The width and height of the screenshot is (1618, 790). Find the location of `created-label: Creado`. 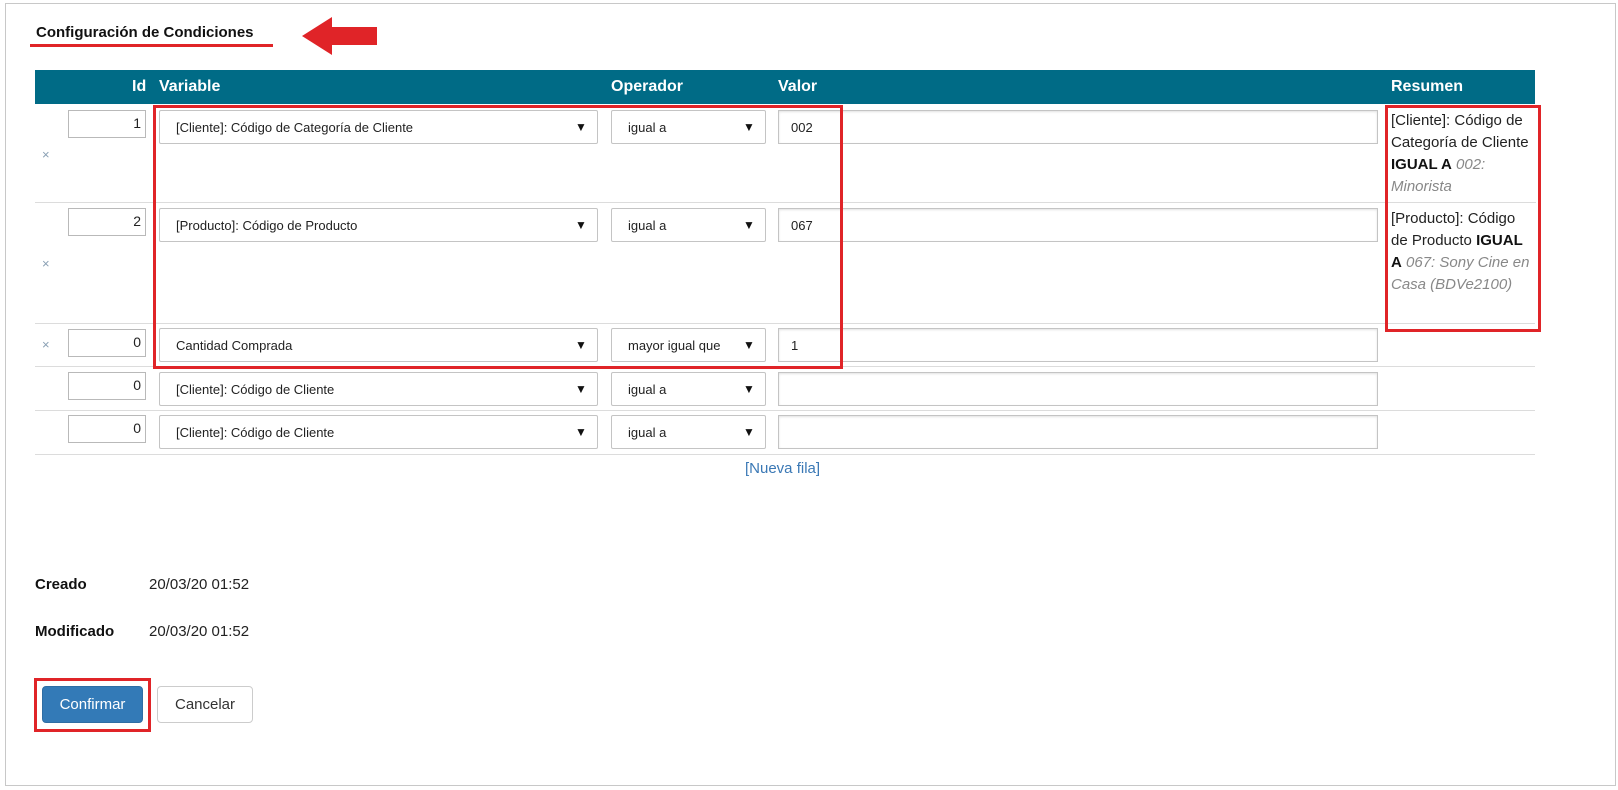

created-label: Creado is located at coordinates (61, 584).